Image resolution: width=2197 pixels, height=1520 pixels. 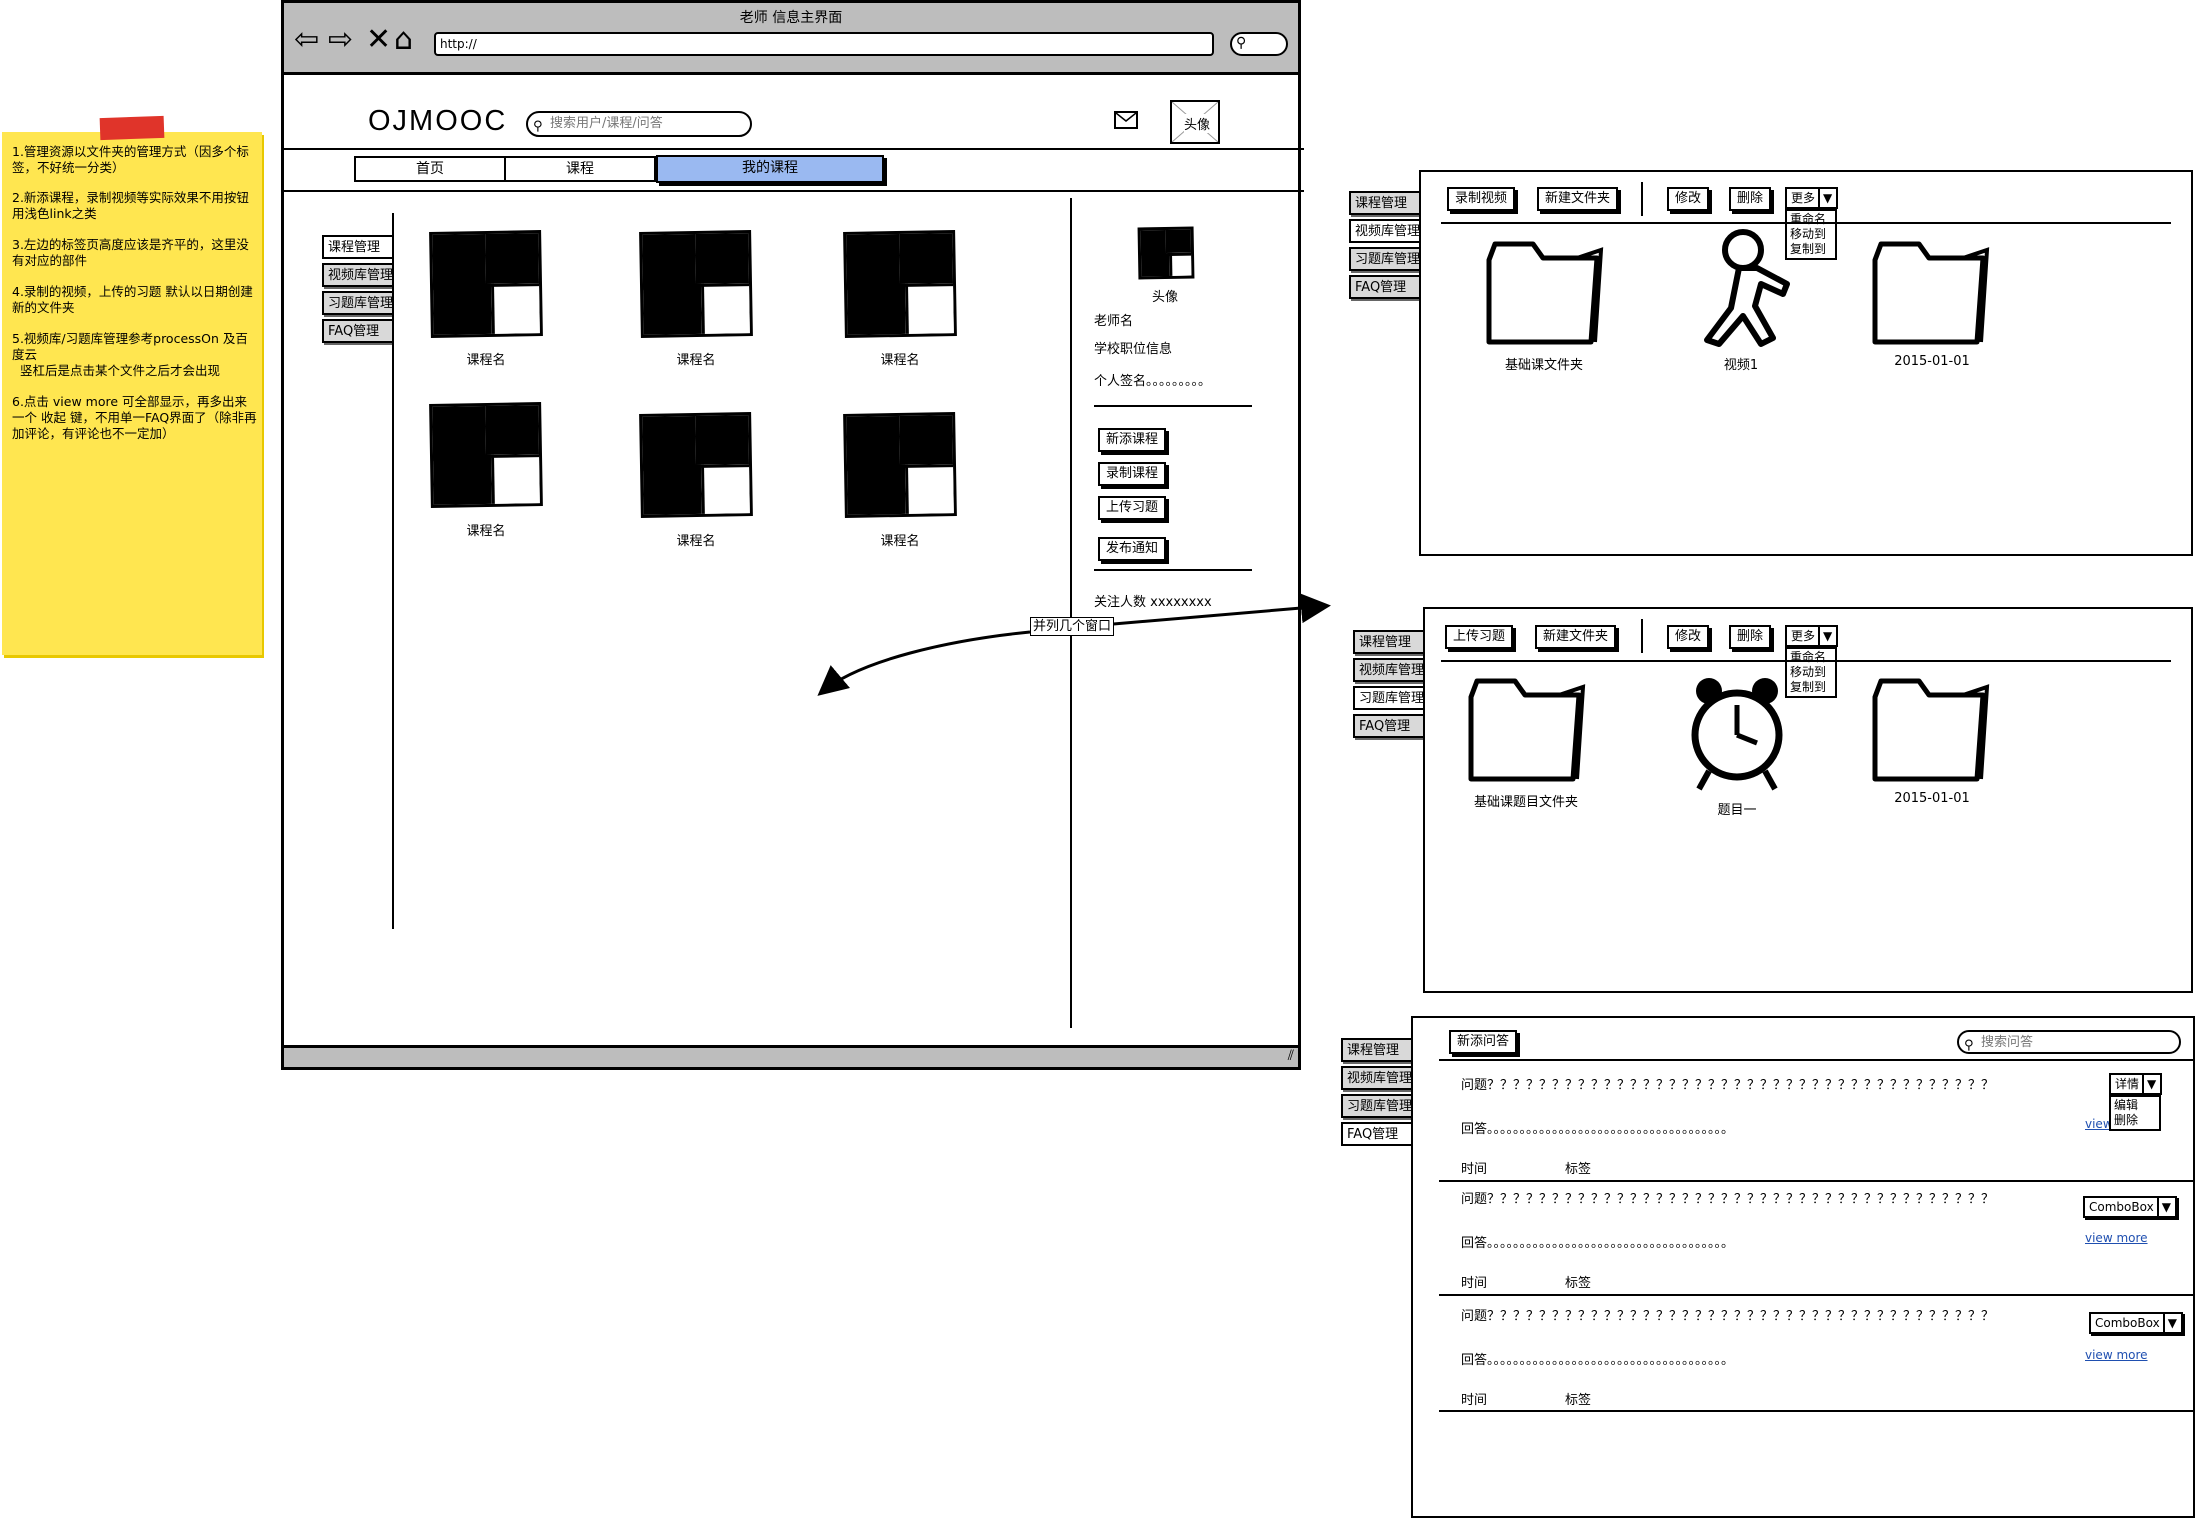 I want to click on alarm-clock-icon, so click(x=1737, y=734).